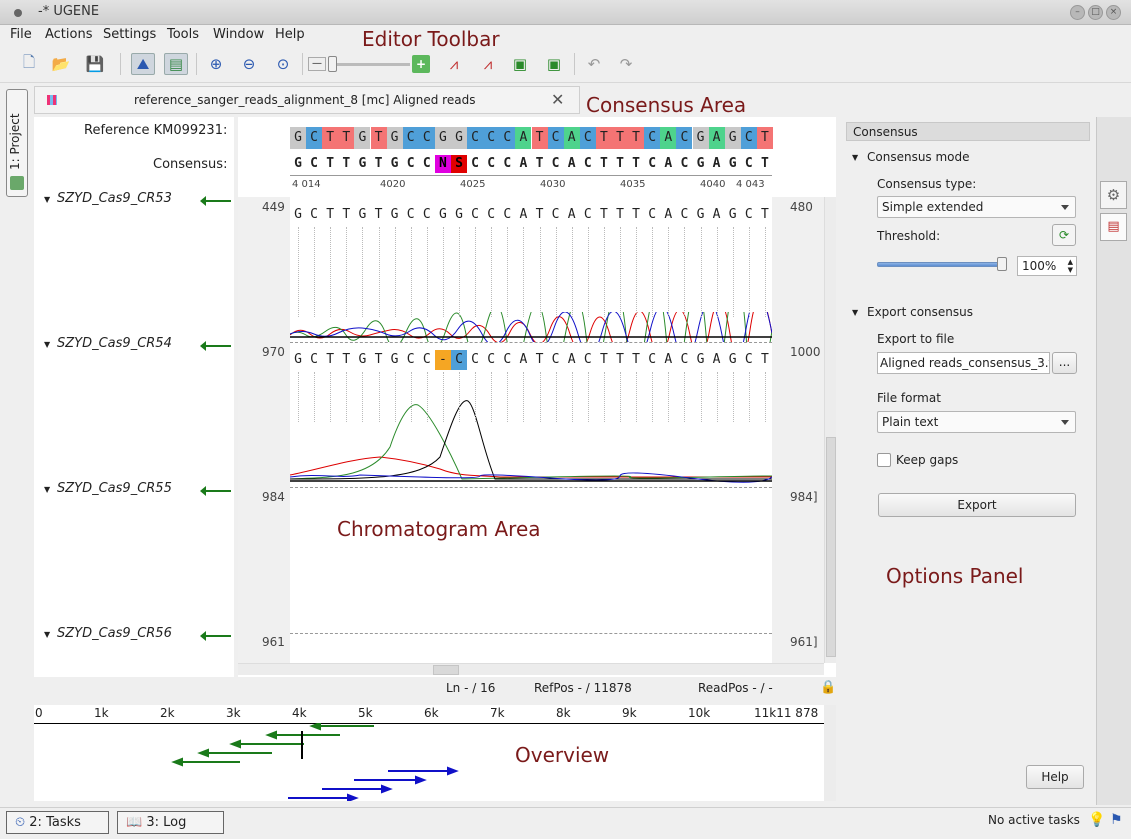 Image resolution: width=1131 pixels, height=839 pixels. Describe the element at coordinates (57, 822) in the screenshot. I see `tasks-button: ⏲ 2: Tasks` at that location.